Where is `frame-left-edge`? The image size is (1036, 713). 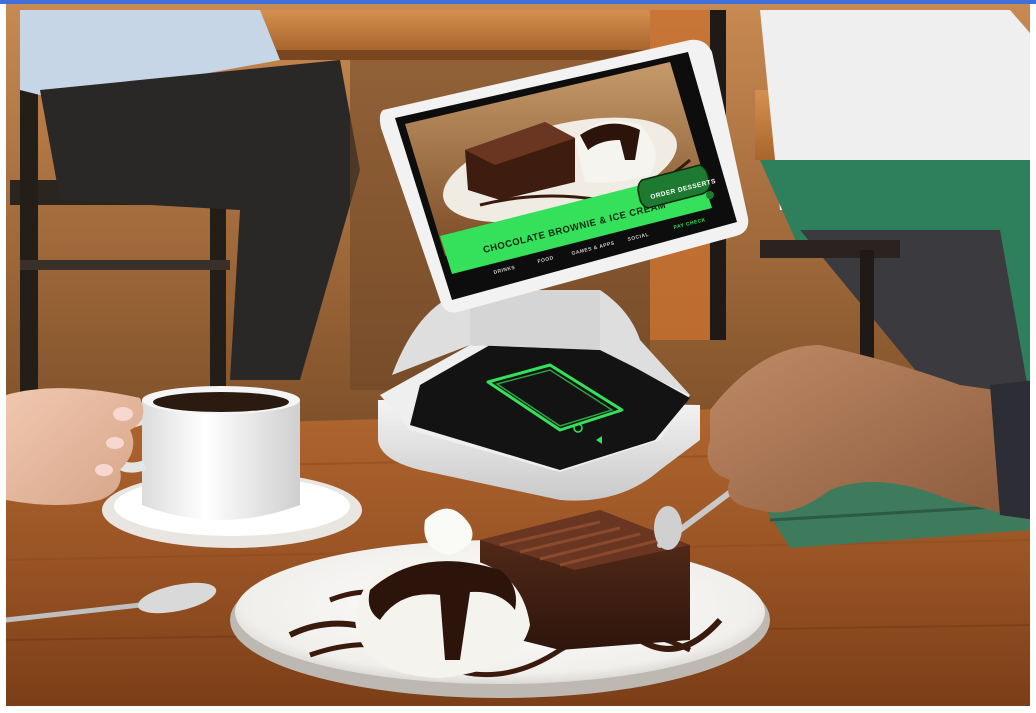 frame-left-edge is located at coordinates (3, 356).